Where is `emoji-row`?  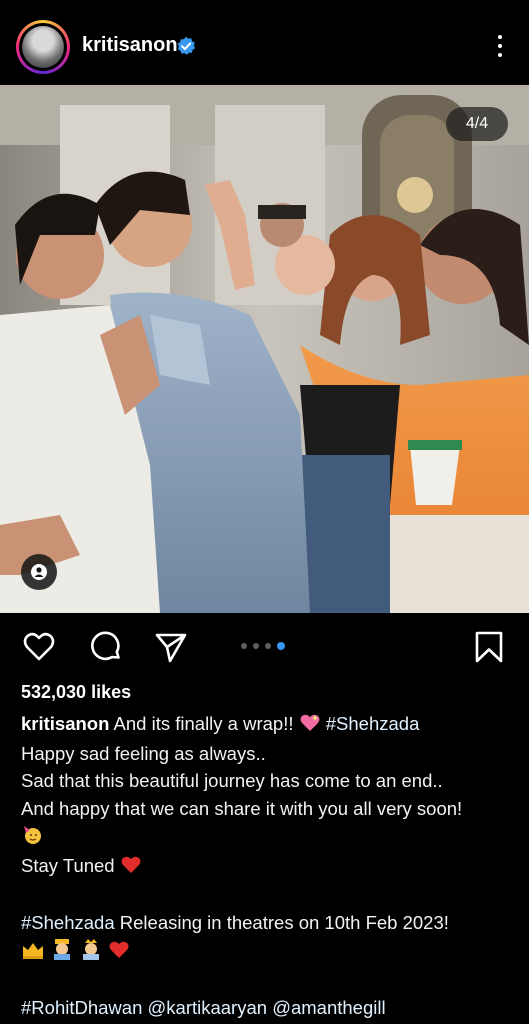 emoji-row is located at coordinates (268, 952).